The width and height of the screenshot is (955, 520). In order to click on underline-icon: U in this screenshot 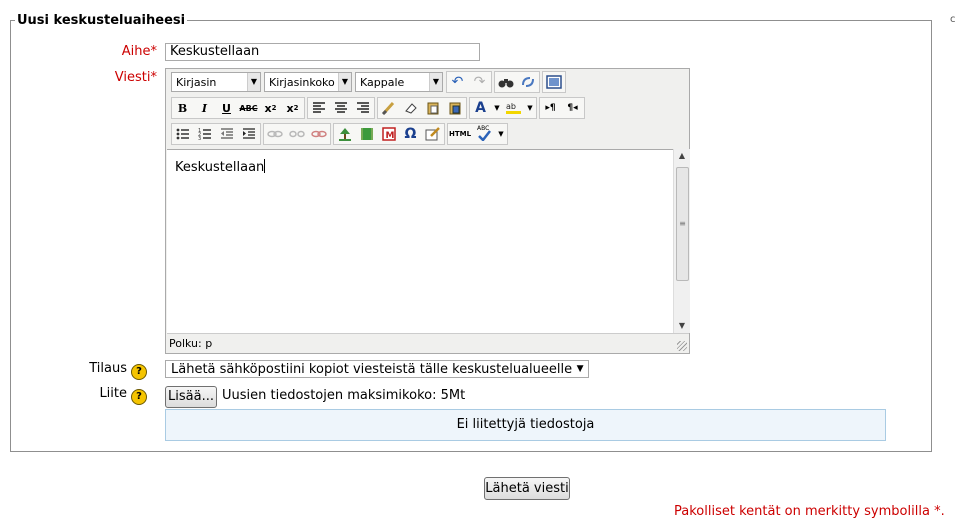, I will do `click(226, 108)`.